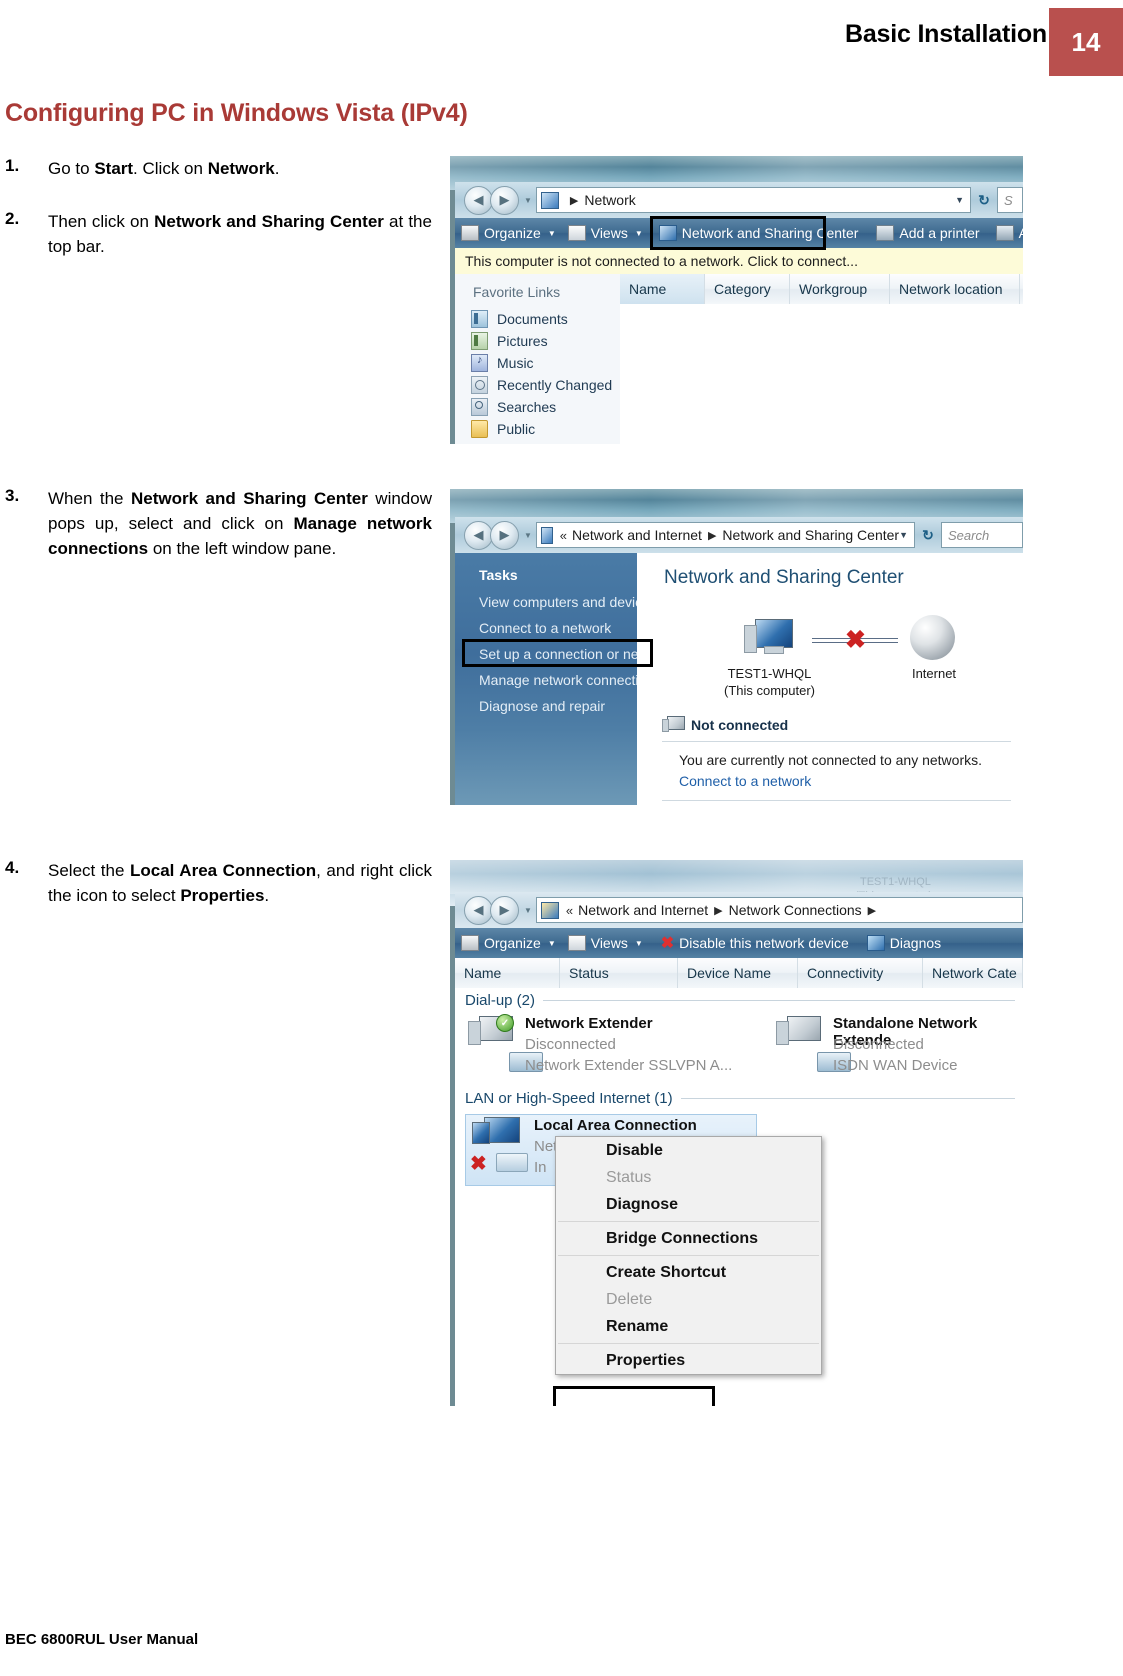 Image resolution: width=1123 pixels, height=1676 pixels. I want to click on toolbar-disable-device-button: ✖ Disable this network device, so click(755, 943).